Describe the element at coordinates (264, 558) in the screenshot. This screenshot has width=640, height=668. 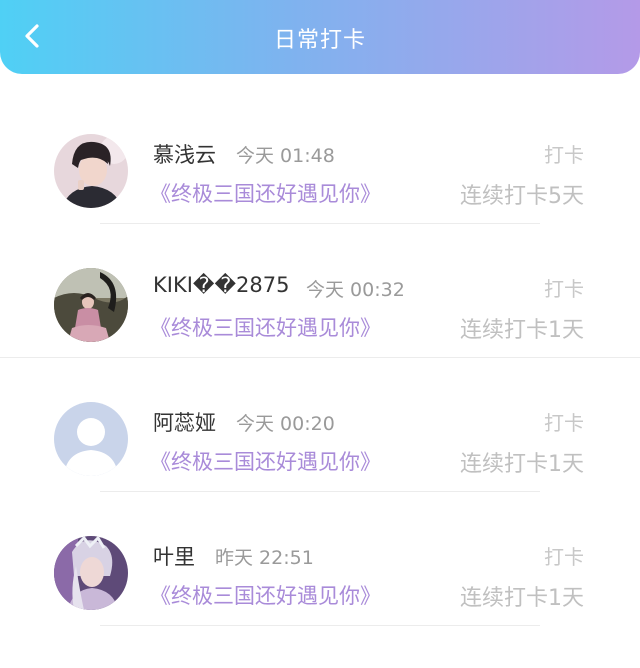
I see `checkin-time: 昨天 22:51` at that location.